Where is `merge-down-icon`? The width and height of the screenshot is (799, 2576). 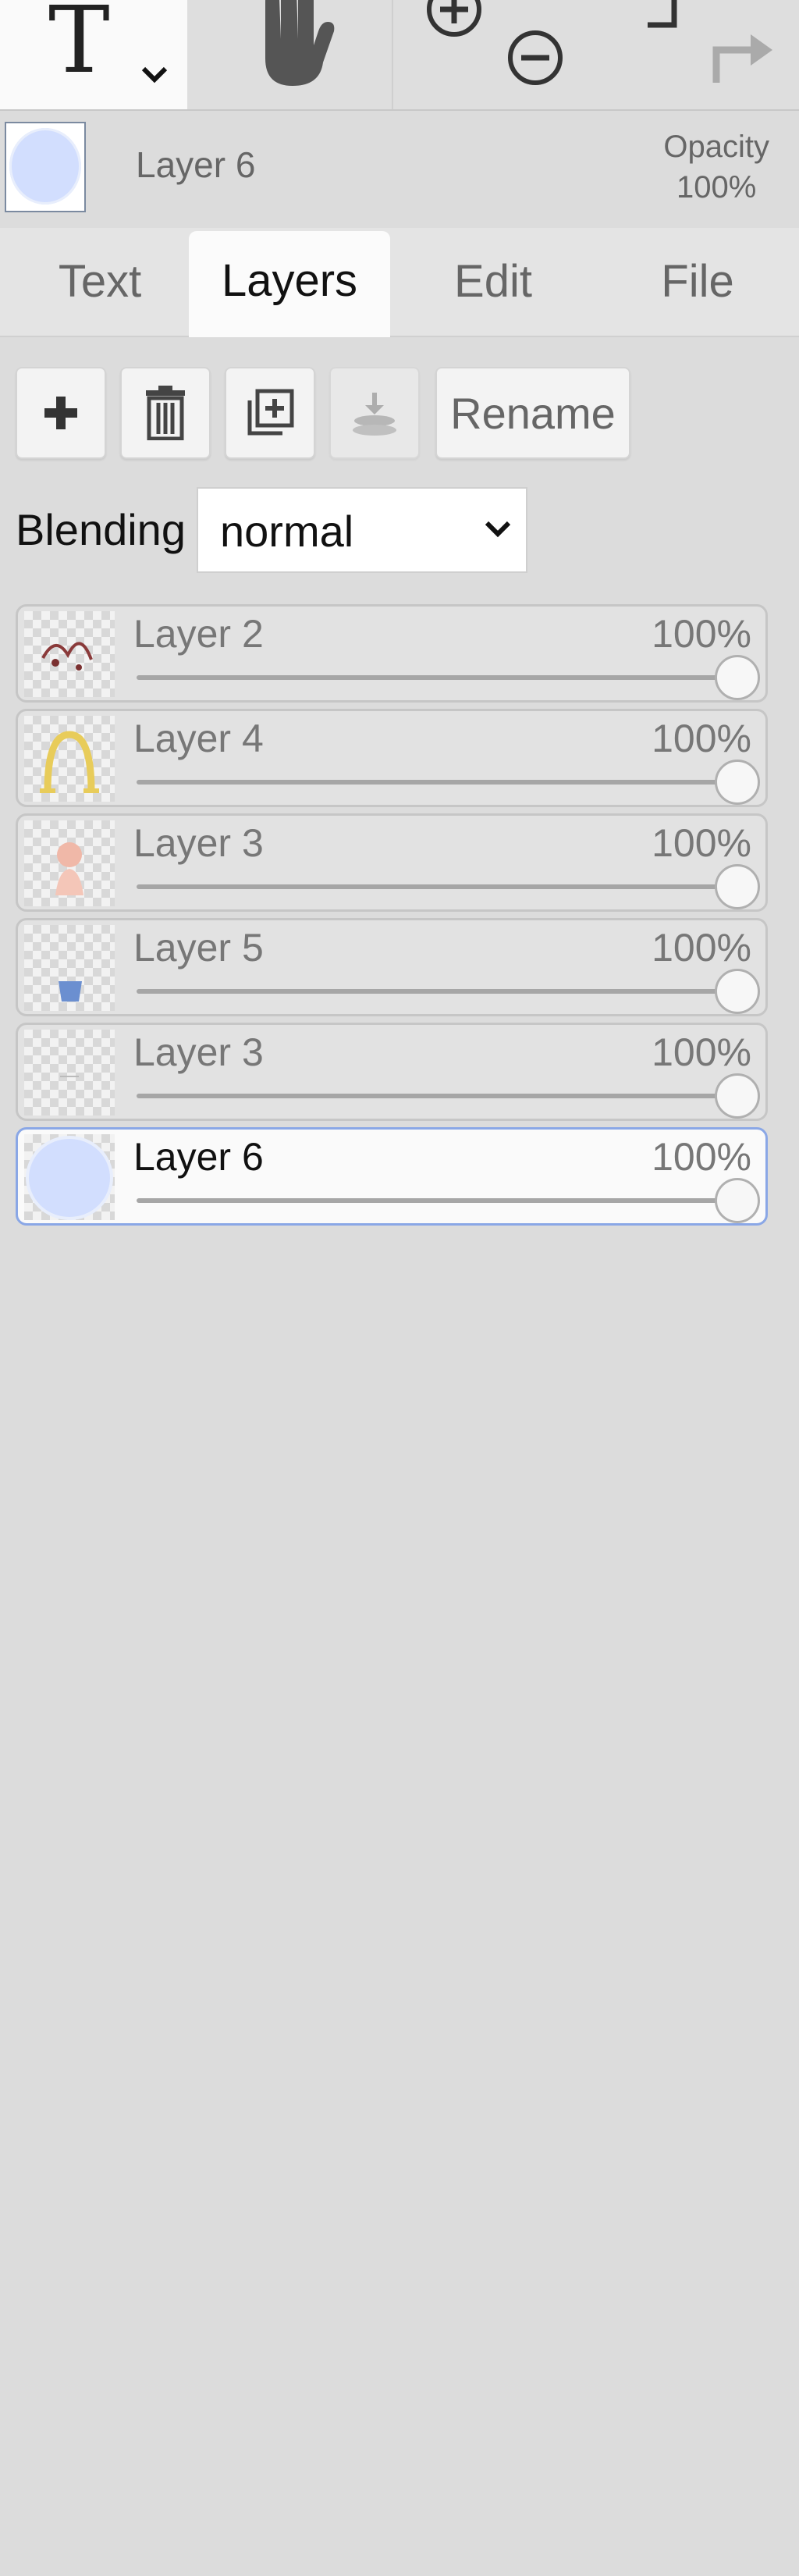 merge-down-icon is located at coordinates (374, 414).